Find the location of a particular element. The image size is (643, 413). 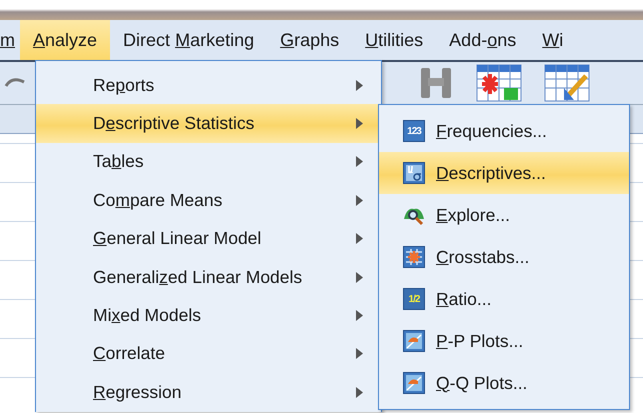

menu-item: Tables is located at coordinates (208, 162).